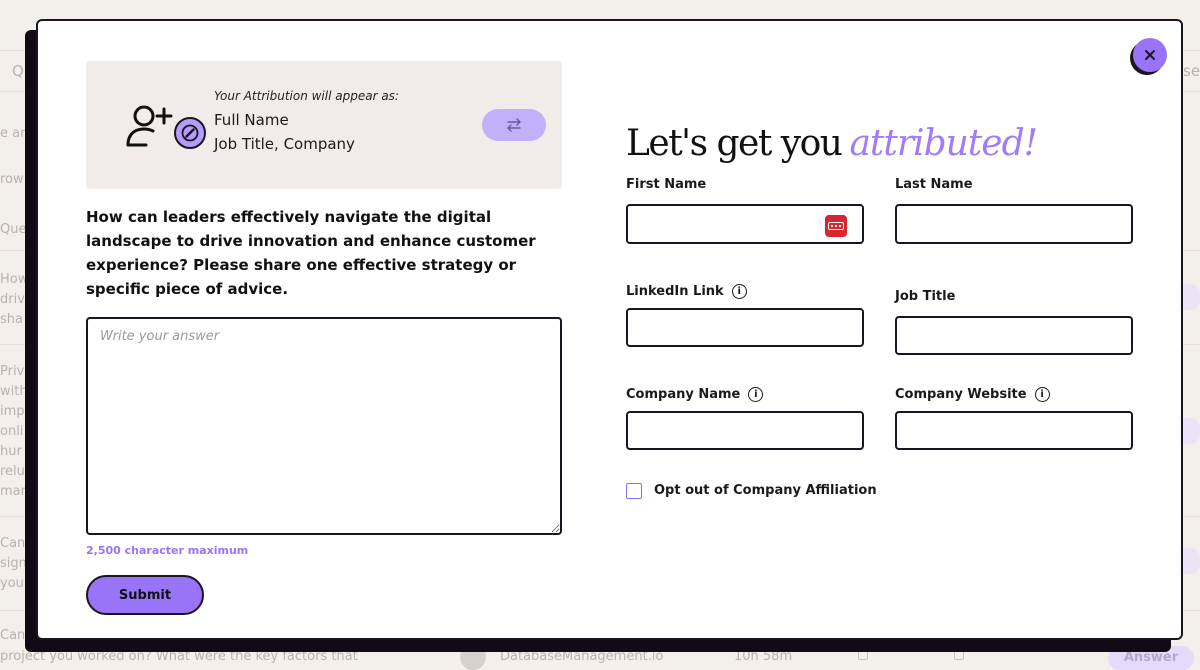 The width and height of the screenshot is (1200, 670). What do you see at coordinates (1191, 71) in the screenshot?
I see `background-right-fragment: sel` at bounding box center [1191, 71].